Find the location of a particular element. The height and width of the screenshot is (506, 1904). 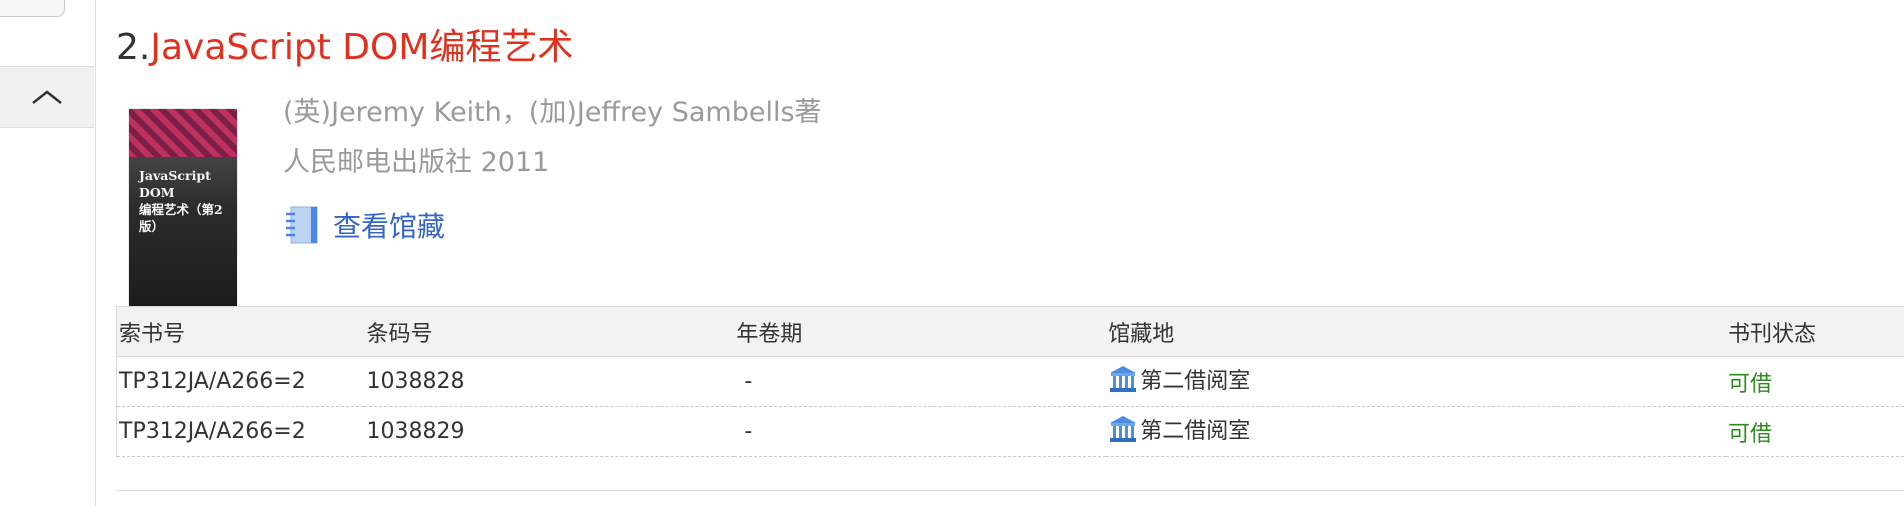

header-location: 馆藏地 is located at coordinates (1416, 331).